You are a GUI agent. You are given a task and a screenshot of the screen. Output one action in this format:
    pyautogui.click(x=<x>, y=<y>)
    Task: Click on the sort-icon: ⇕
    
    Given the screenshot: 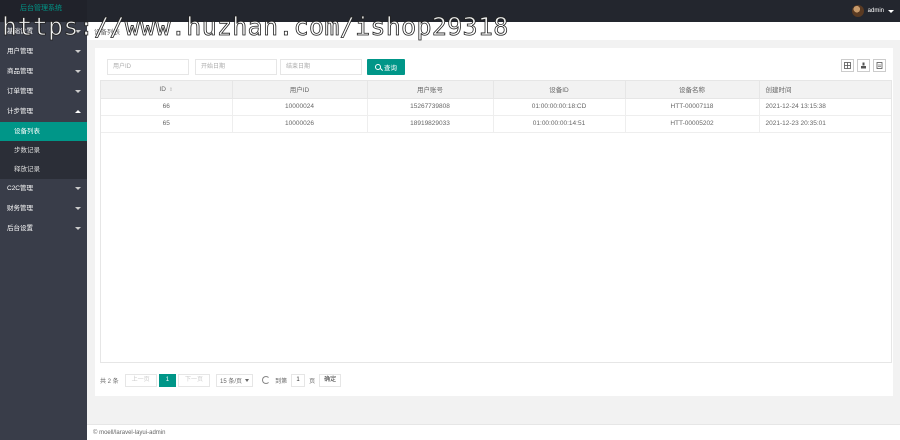 What is the action you would take?
    pyautogui.click(x=171, y=90)
    